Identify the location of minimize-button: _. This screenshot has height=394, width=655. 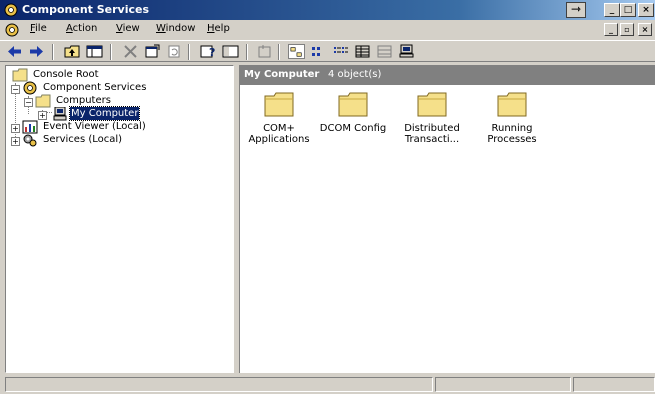
(612, 10).